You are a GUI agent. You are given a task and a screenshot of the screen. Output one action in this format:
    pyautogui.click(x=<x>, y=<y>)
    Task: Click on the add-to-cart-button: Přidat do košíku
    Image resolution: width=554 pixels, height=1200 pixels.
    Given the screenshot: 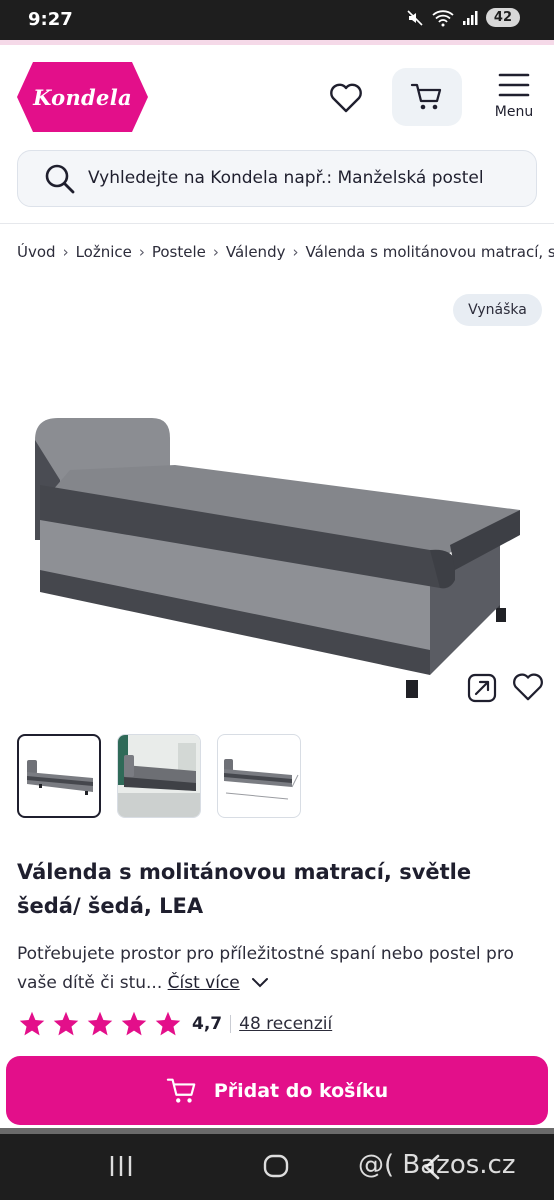 What is the action you would take?
    pyautogui.click(x=277, y=1090)
    